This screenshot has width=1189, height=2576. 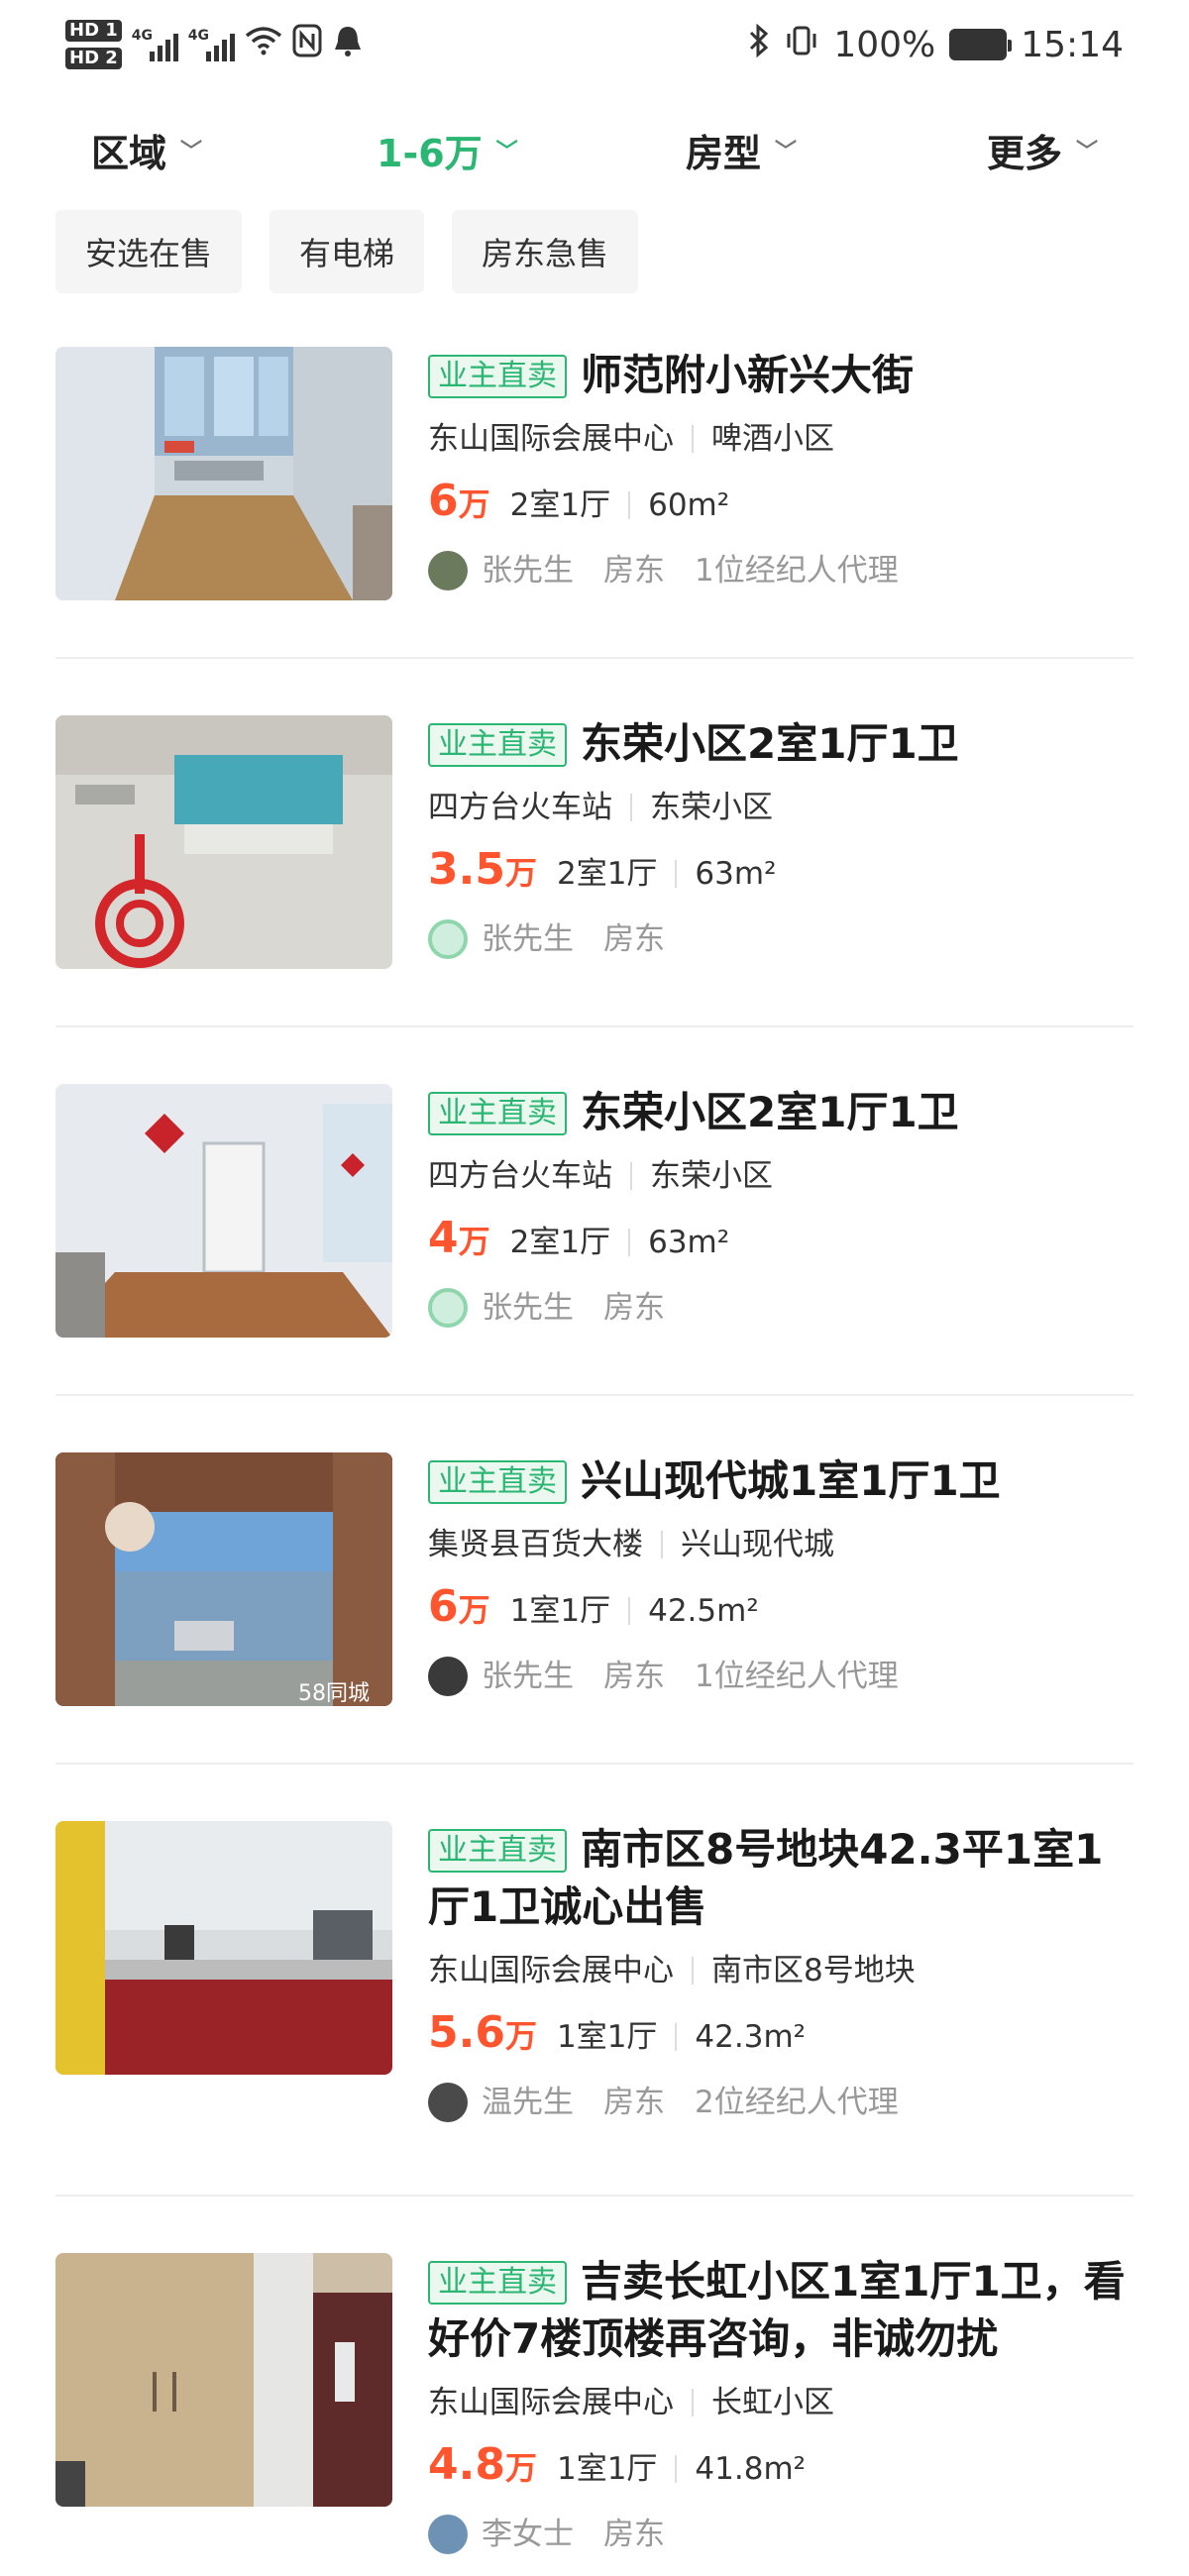 What do you see at coordinates (155, 44) in the screenshot?
I see `signal-icon-1: 4G` at bounding box center [155, 44].